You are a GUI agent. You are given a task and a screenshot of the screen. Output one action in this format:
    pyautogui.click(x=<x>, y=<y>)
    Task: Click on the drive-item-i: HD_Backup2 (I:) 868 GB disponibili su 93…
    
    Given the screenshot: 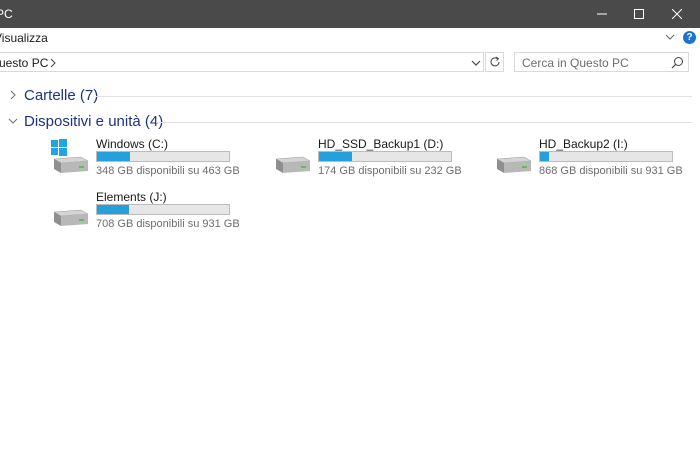 What is the action you would take?
    pyautogui.click(x=594, y=159)
    